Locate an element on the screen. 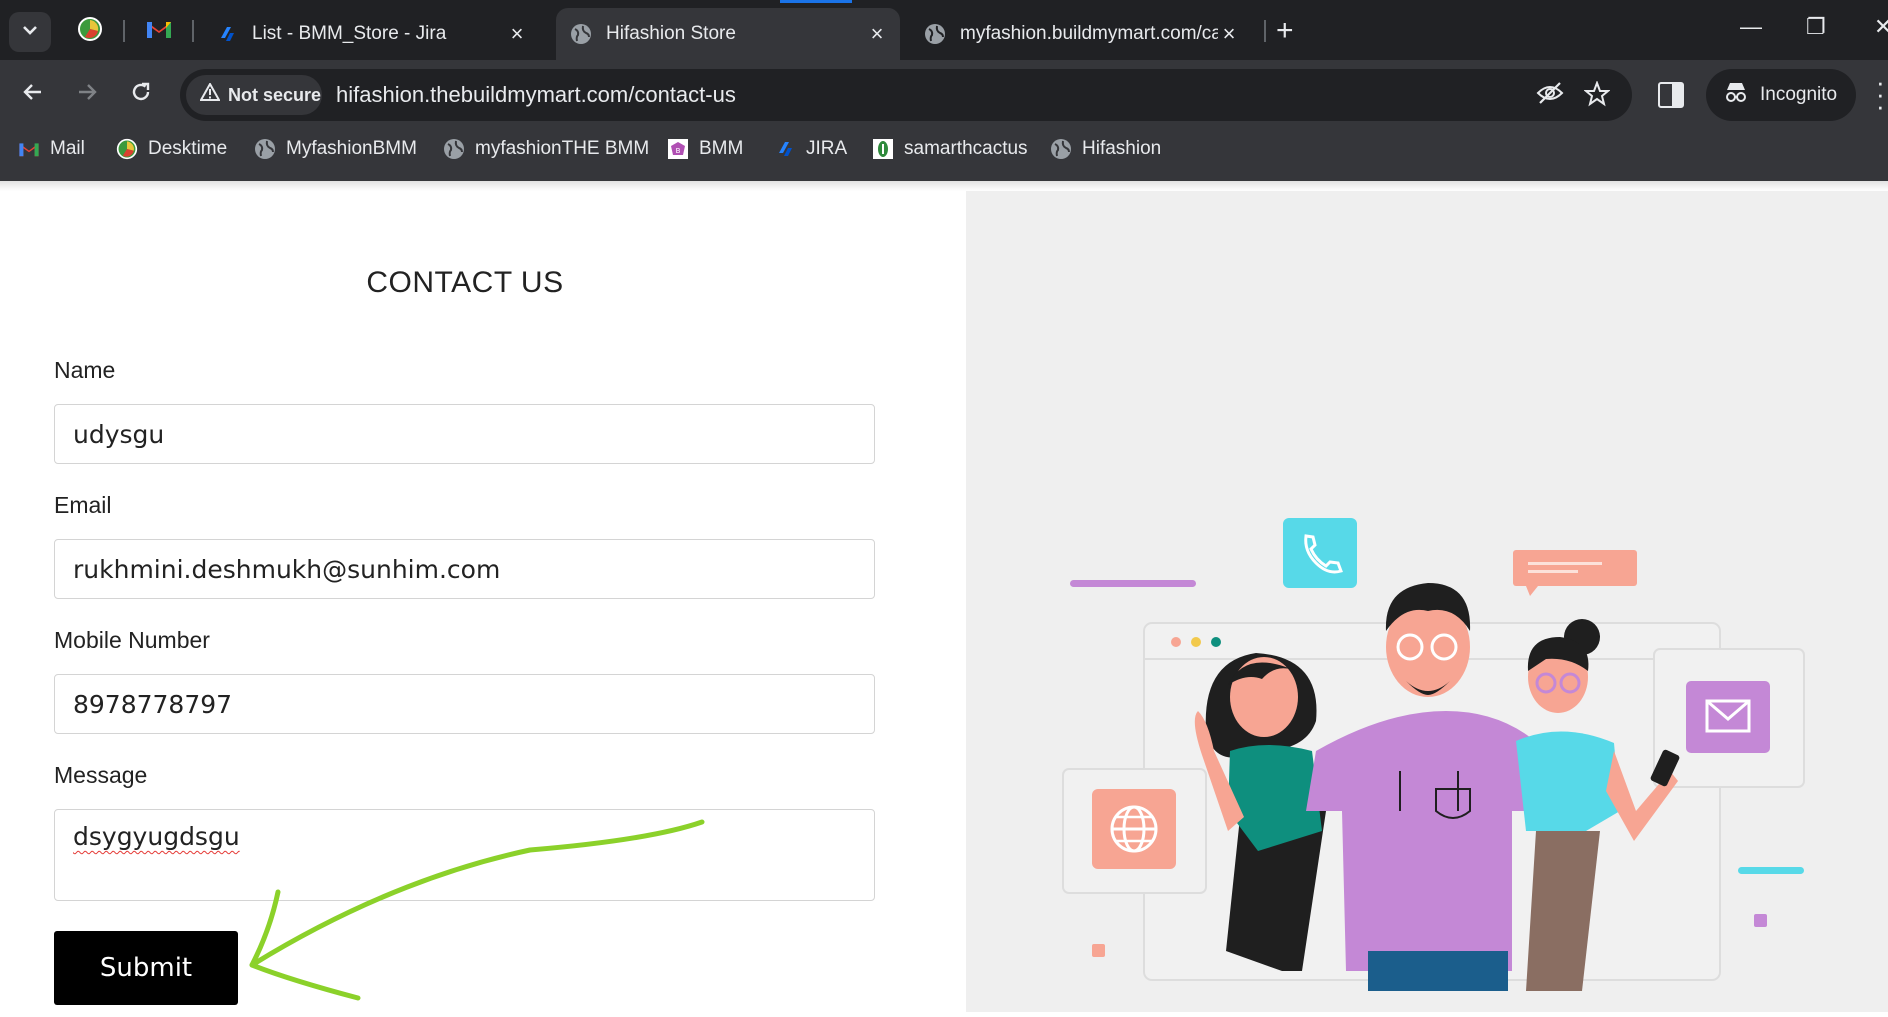 The width and height of the screenshot is (1888, 1017). bmm-icon: B is located at coordinates (678, 149).